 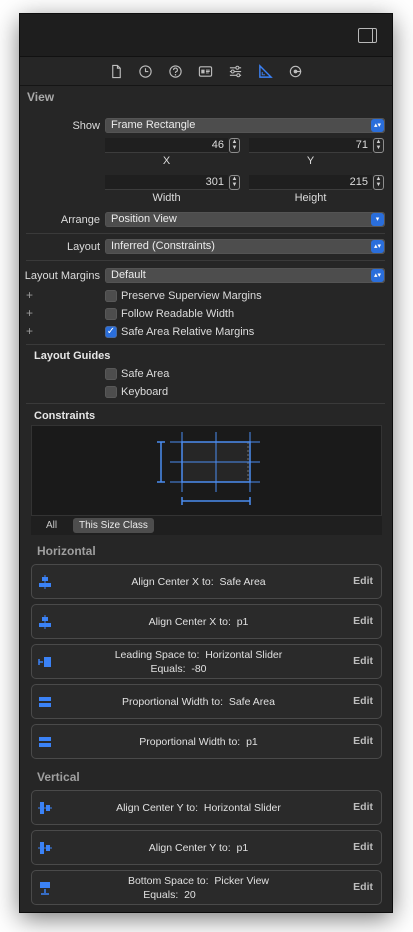 What do you see at coordinates (205, 71) in the screenshot?
I see `identity-icon` at bounding box center [205, 71].